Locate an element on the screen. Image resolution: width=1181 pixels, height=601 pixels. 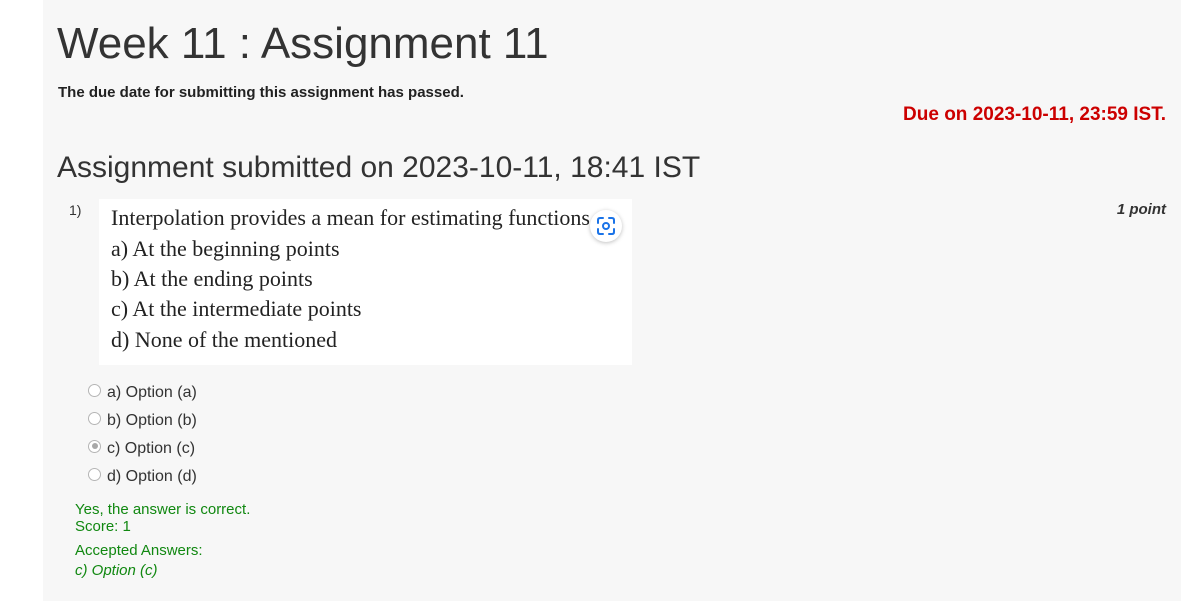
question-points: 1 point is located at coordinates (1141, 209).